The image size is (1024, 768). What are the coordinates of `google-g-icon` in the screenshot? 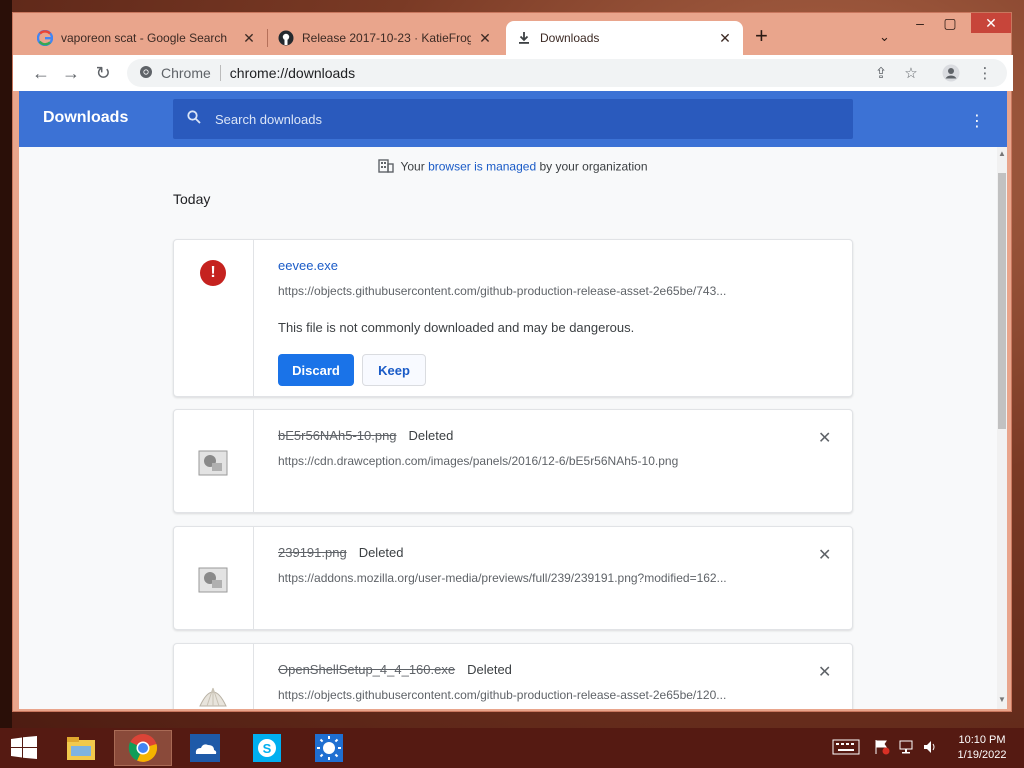 It's located at (45, 38).